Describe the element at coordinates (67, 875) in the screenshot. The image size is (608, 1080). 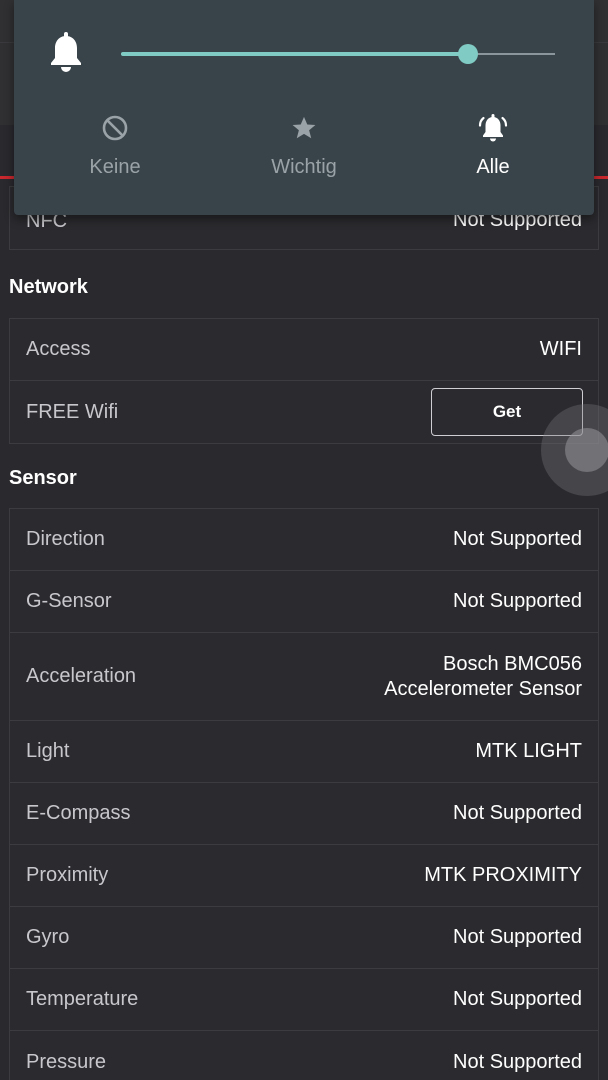
I see `row-label: Proximity` at that location.